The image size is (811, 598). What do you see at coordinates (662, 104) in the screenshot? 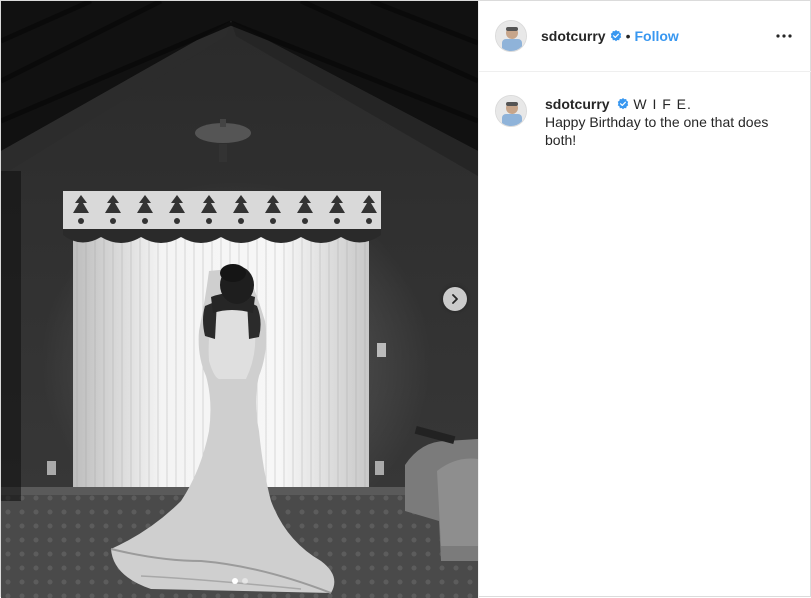
I see `caption-title: W I F E.` at bounding box center [662, 104].